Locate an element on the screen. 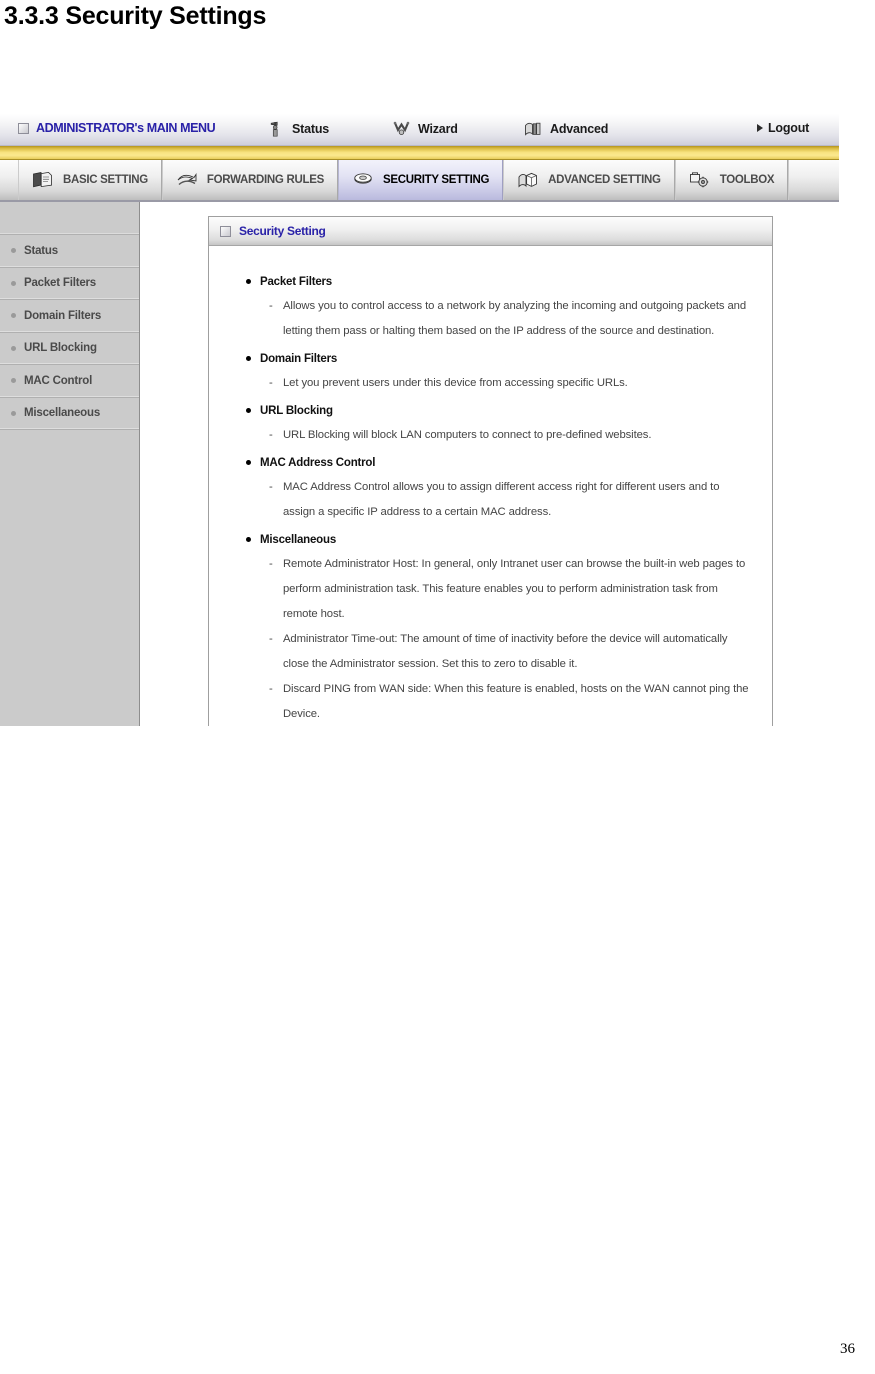 This screenshot has height=1374, width=875. menu-link-advanced: Advanced is located at coordinates (566, 128).